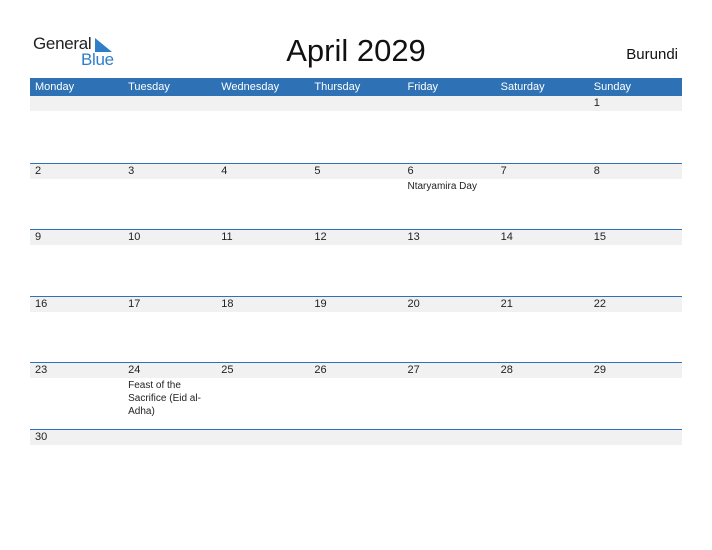  Describe the element at coordinates (506, 237) in the screenshot. I see `day-number: 14` at that location.